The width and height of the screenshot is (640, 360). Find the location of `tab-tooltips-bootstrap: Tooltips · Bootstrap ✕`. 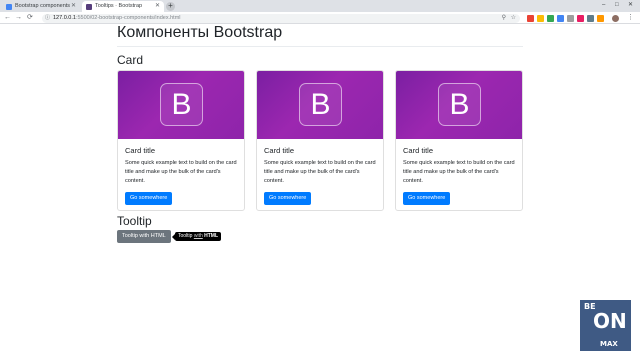

tab-tooltips-bootstrap: Tooltips · Bootstrap ✕ is located at coordinates (123, 6).